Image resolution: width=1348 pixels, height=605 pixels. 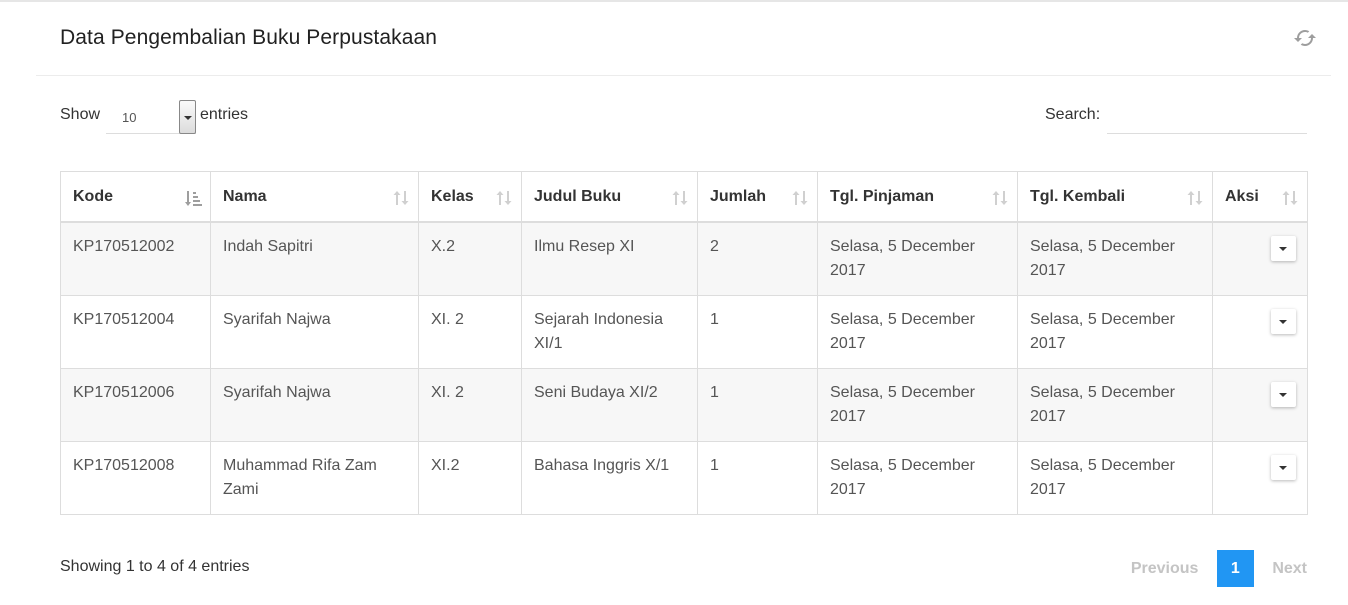 What do you see at coordinates (151, 117) in the screenshot?
I see `entries-length-select: 10` at bounding box center [151, 117].